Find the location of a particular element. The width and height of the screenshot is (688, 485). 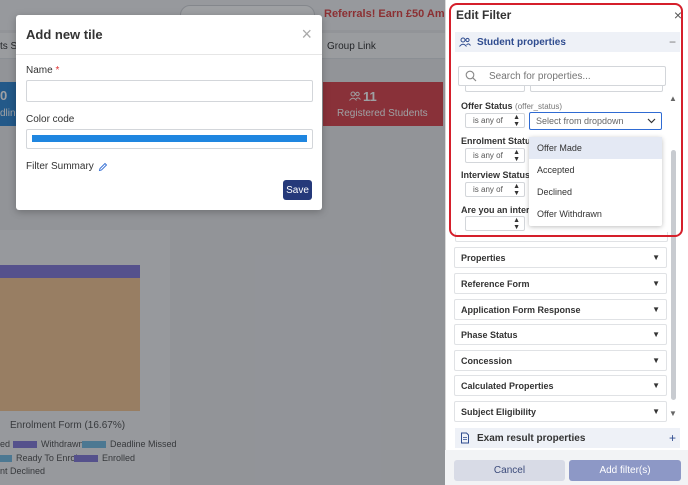

modal-title: Add new tile is located at coordinates (64, 34).